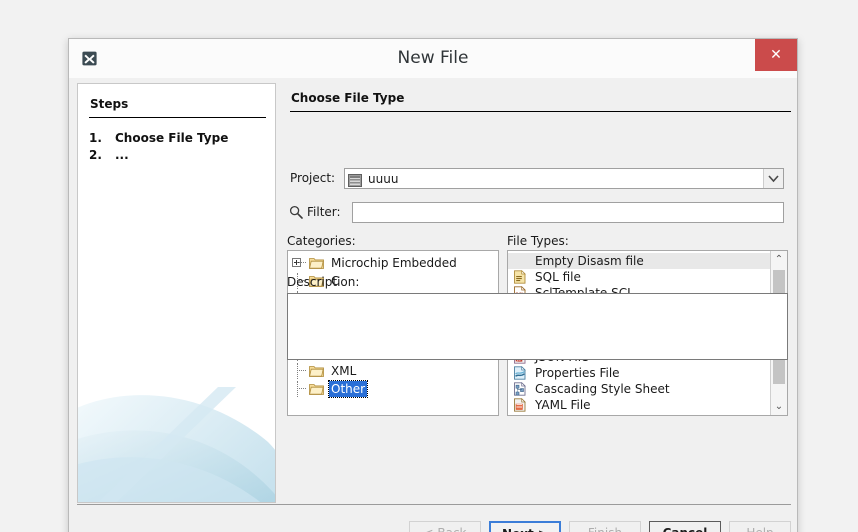 This screenshot has height=532, width=858. I want to click on category-label: Microchip Embedded, so click(394, 263).